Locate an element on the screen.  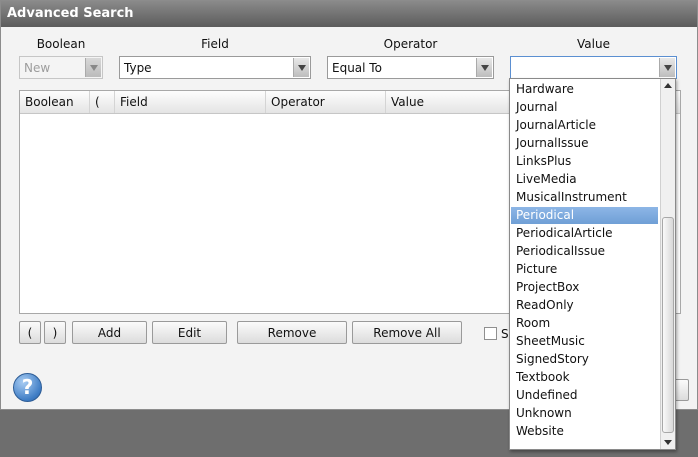
field-column-label: Field is located at coordinates (215, 44).